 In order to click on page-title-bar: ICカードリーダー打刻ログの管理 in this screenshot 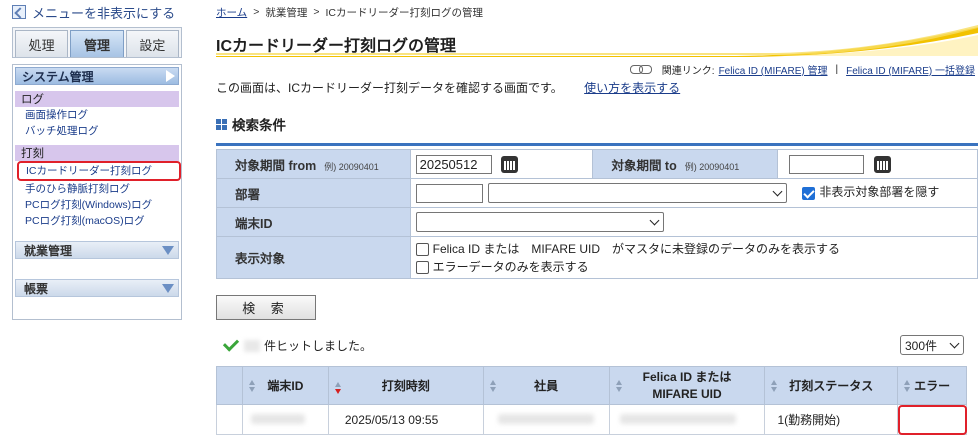, I will do `click(597, 41)`.